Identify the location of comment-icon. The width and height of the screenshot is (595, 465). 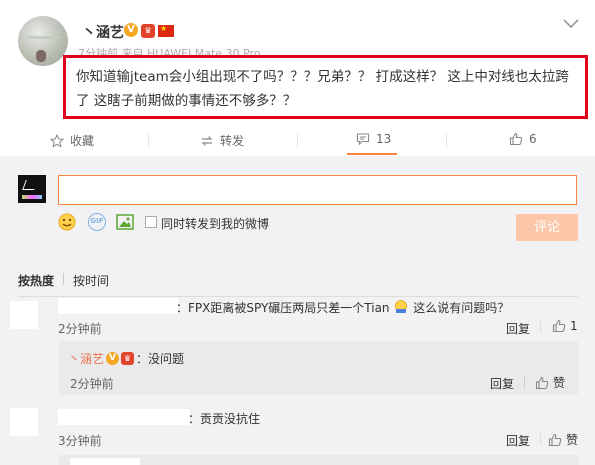
(363, 139).